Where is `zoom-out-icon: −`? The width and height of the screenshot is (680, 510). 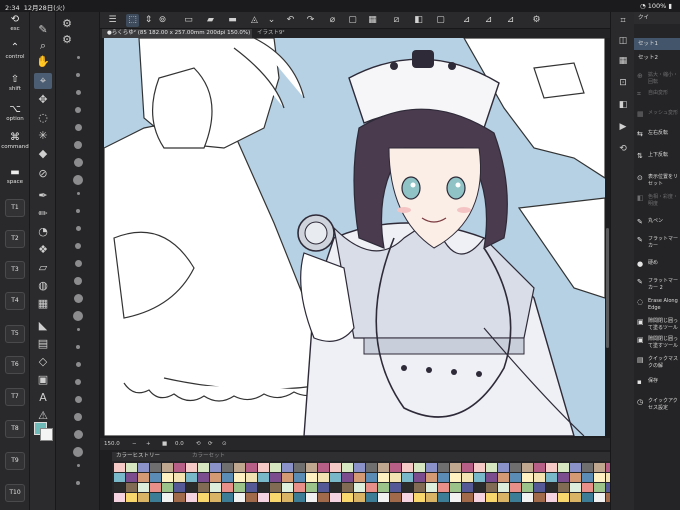 zoom-out-icon: − is located at coordinates (134, 444).